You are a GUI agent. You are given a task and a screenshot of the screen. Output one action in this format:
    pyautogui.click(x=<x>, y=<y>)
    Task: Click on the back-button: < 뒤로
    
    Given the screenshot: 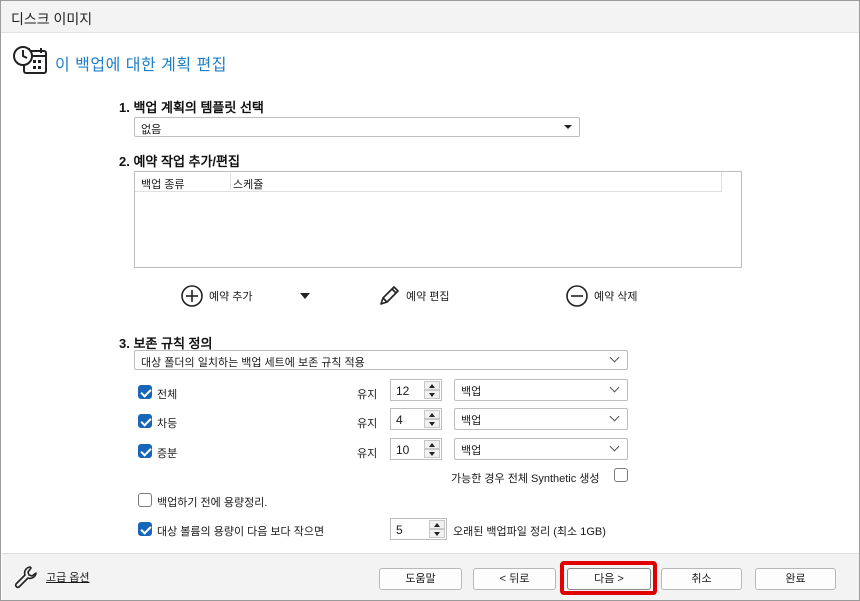 What is the action you would take?
    pyautogui.click(x=514, y=579)
    